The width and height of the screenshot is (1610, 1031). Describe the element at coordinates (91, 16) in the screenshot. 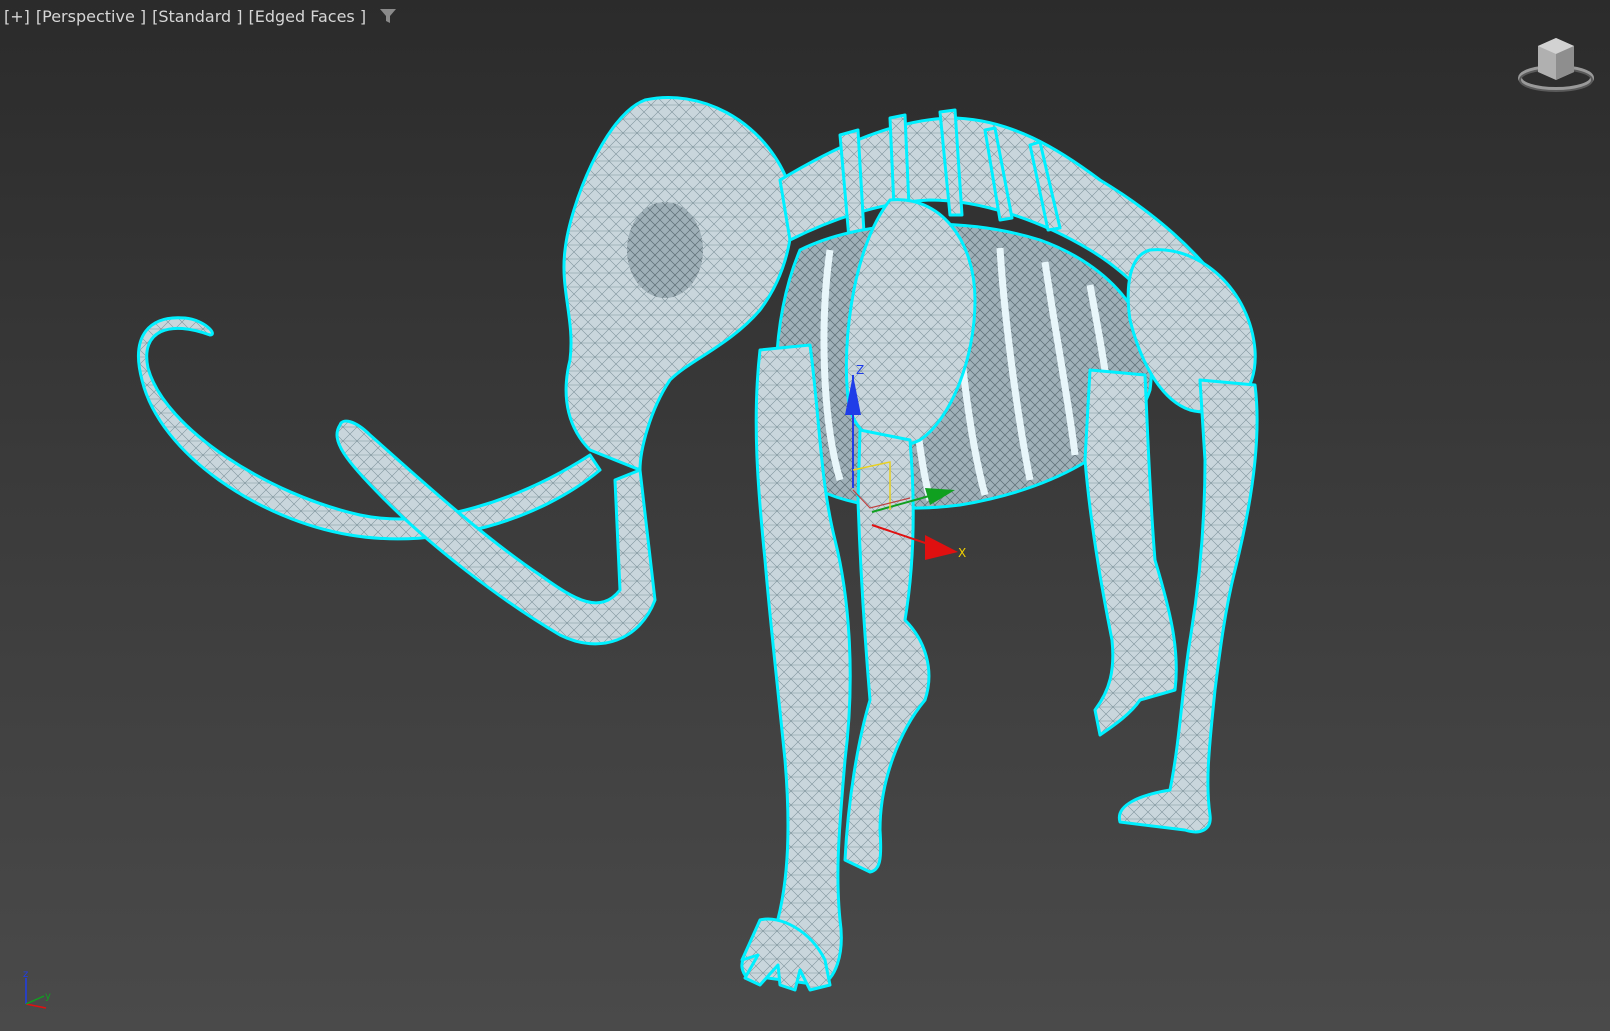

I see `viewport-view-menu: [Perspective ]` at that location.